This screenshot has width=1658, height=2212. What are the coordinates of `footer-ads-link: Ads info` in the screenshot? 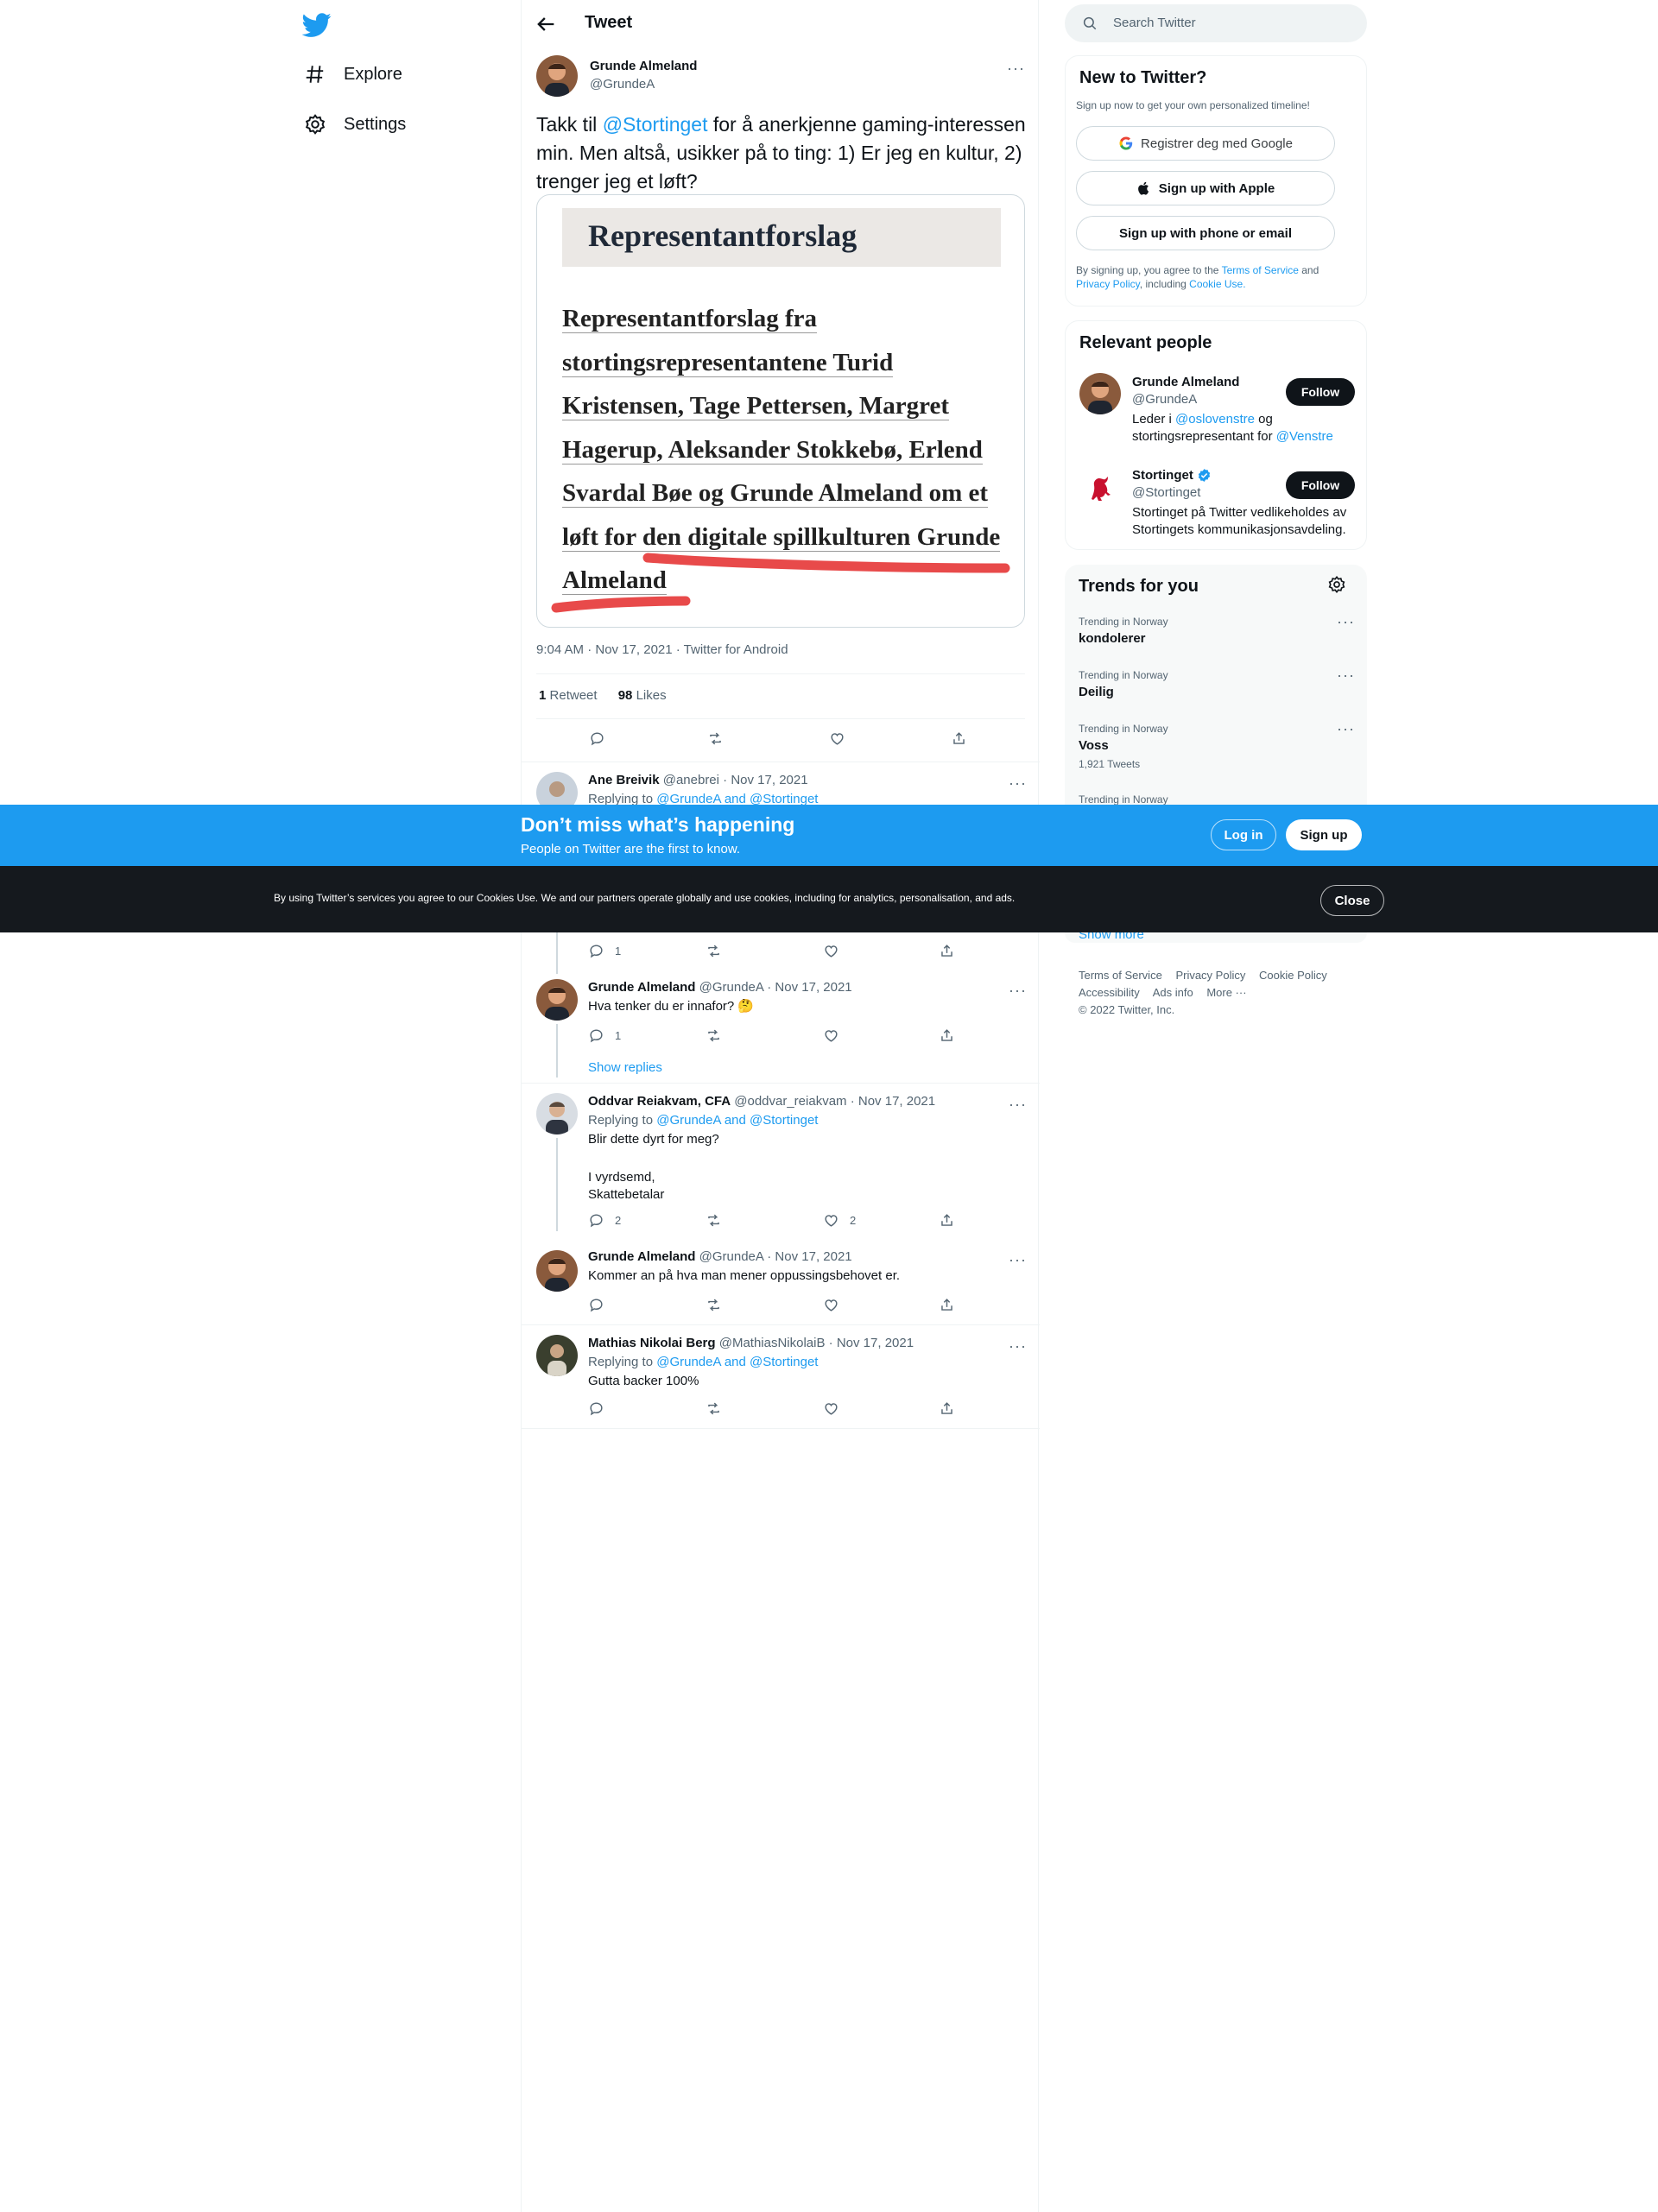 It's located at (1173, 992).